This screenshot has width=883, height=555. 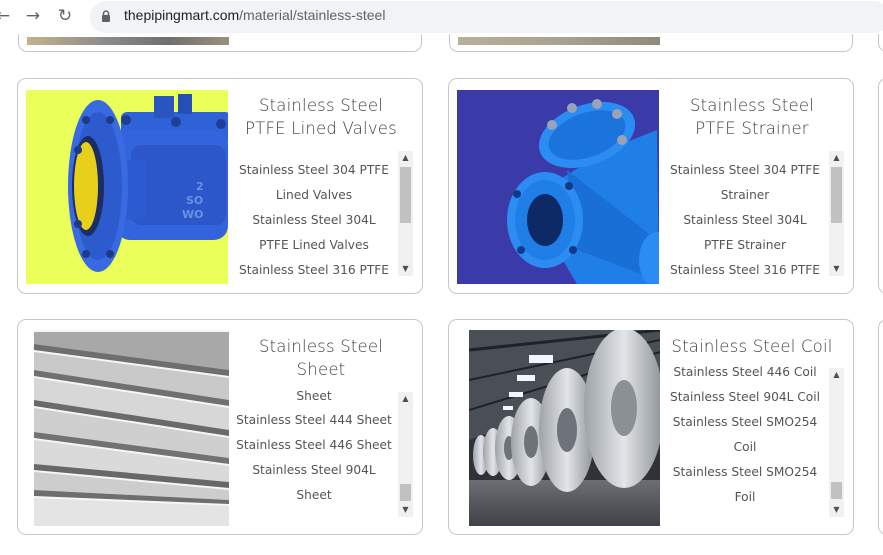 What do you see at coordinates (314, 245) in the screenshot?
I see `list-item: PTFE Lined Valves` at bounding box center [314, 245].